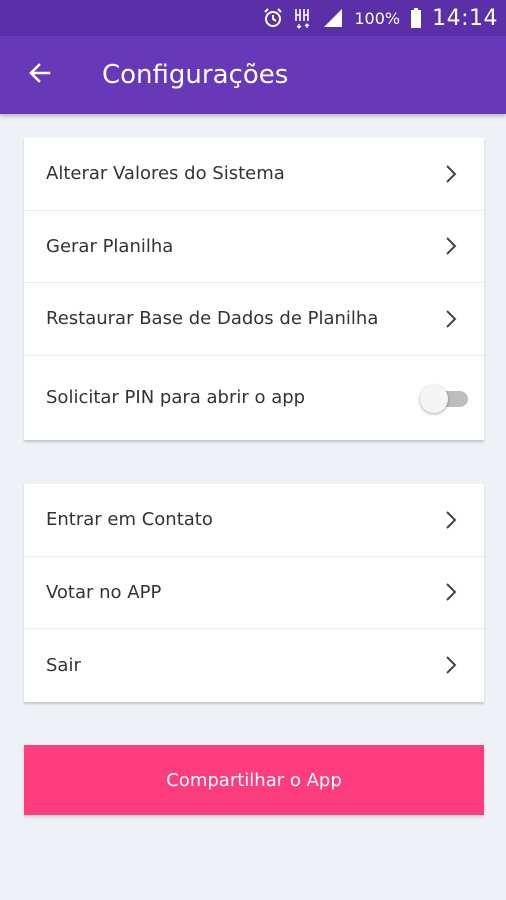 Image resolution: width=506 pixels, height=900 pixels. What do you see at coordinates (253, 18) in the screenshot?
I see `status-bar: 100% 14:14` at bounding box center [253, 18].